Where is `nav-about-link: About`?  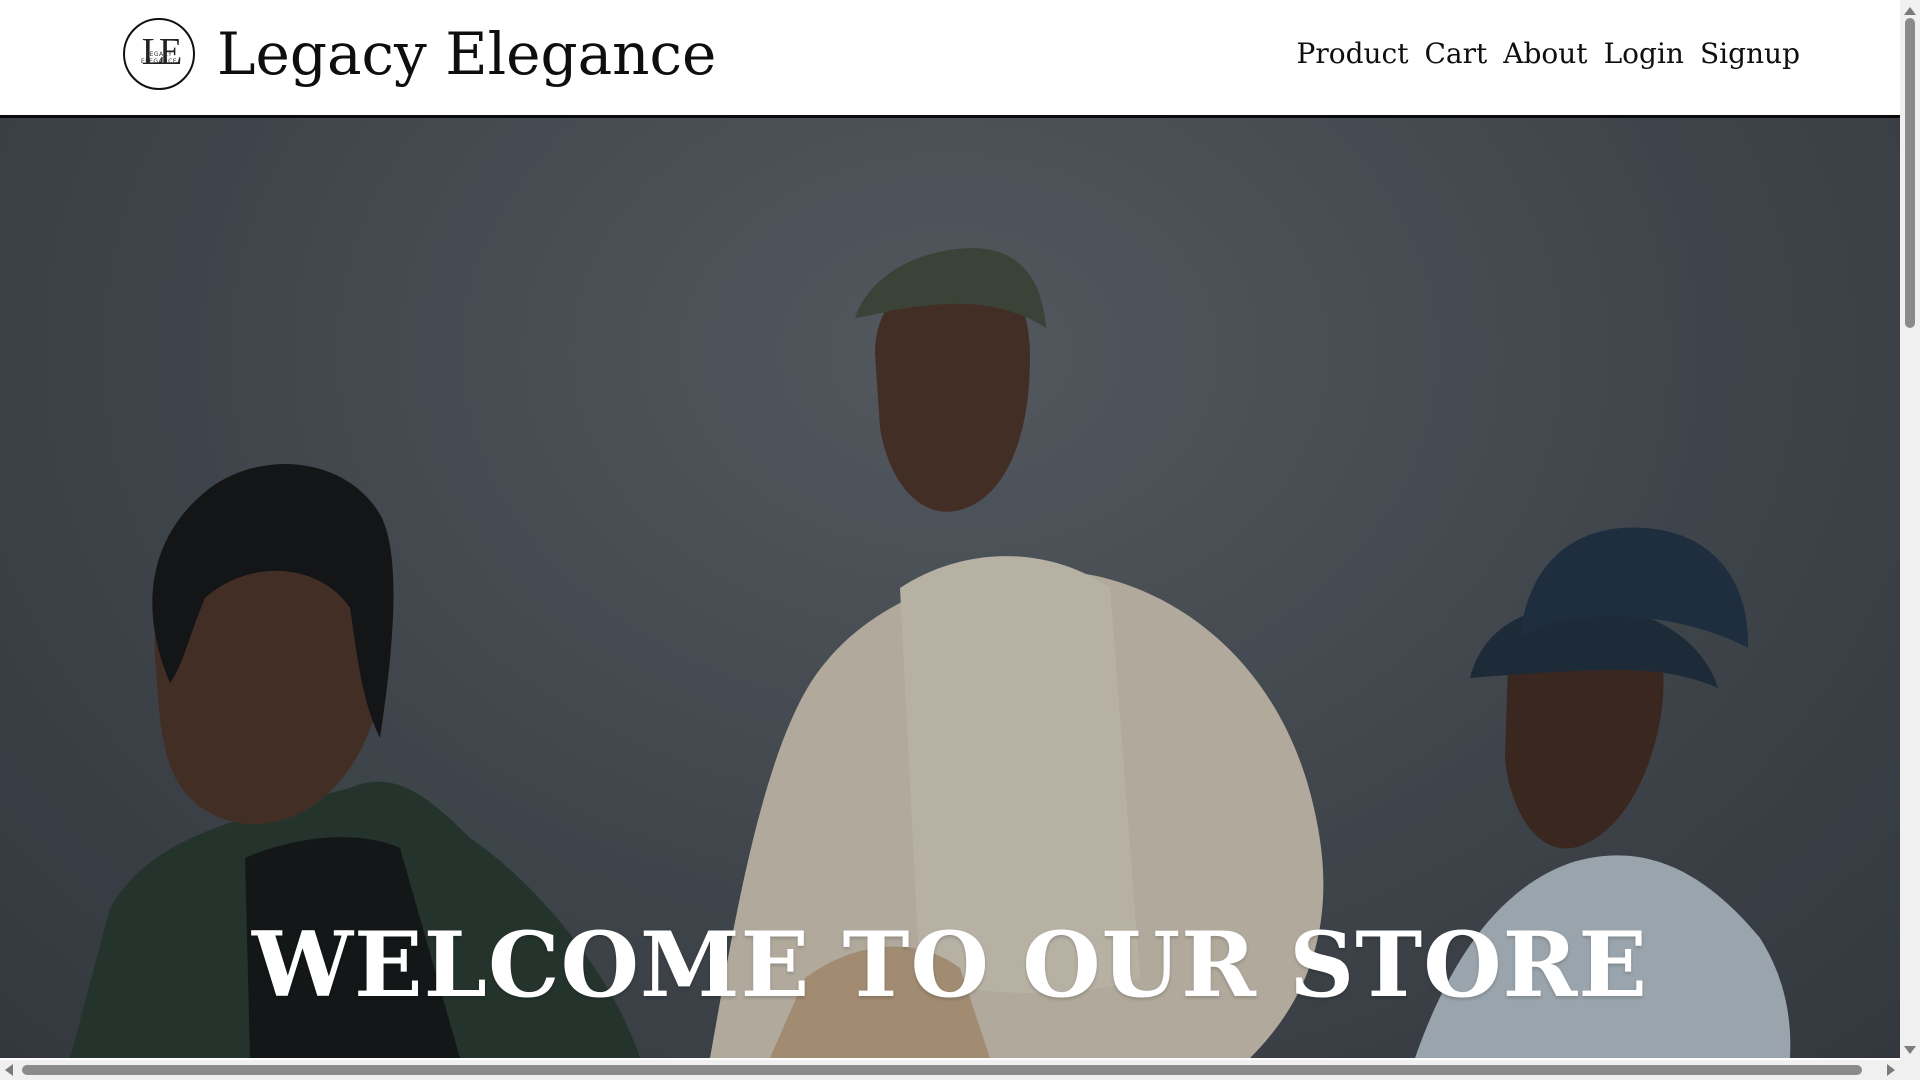 nav-about-link: About is located at coordinates (1545, 54).